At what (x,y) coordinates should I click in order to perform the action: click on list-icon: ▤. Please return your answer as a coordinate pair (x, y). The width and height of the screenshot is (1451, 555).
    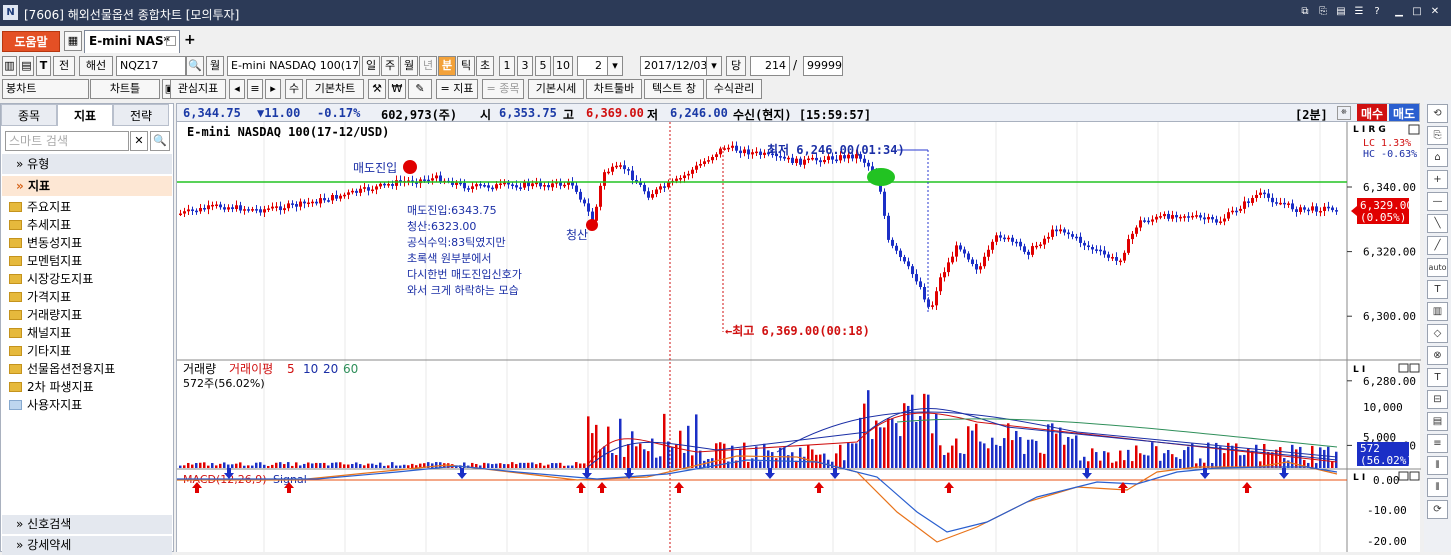
    Looking at the image, I should click on (1437, 421).